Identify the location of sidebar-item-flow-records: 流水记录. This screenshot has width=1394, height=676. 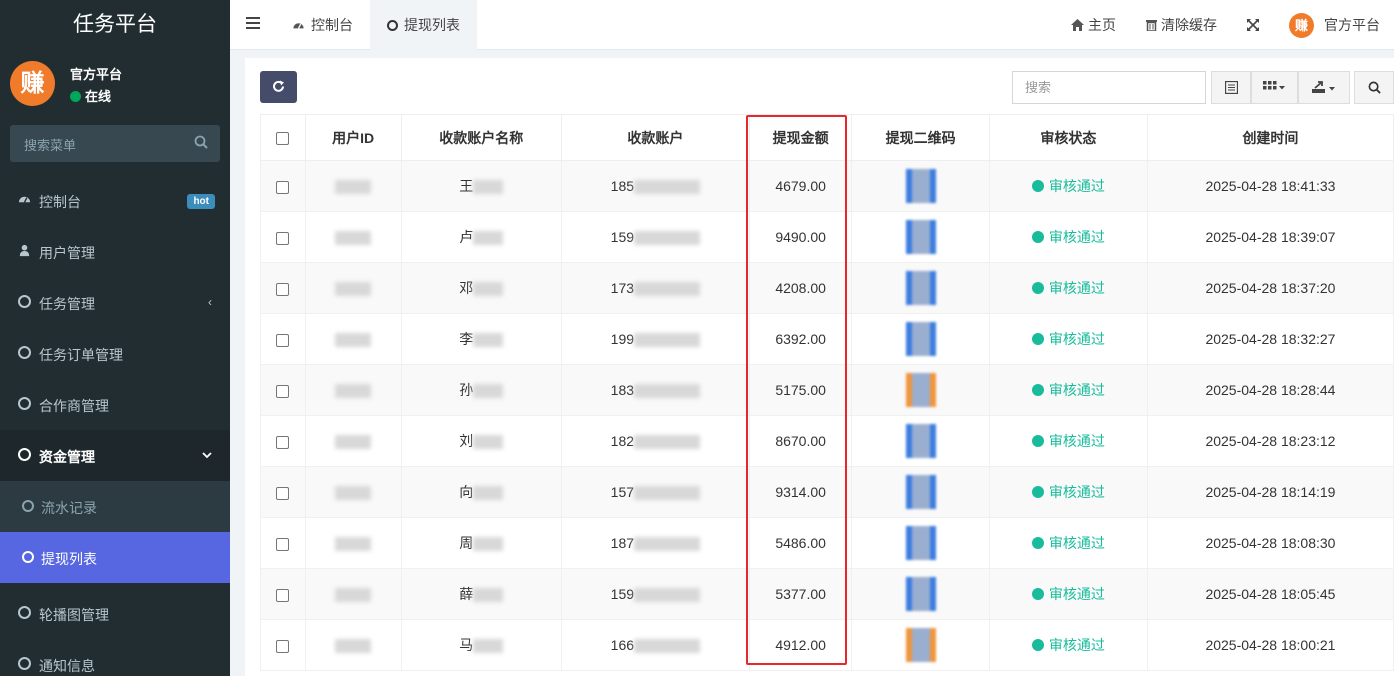
(115, 506).